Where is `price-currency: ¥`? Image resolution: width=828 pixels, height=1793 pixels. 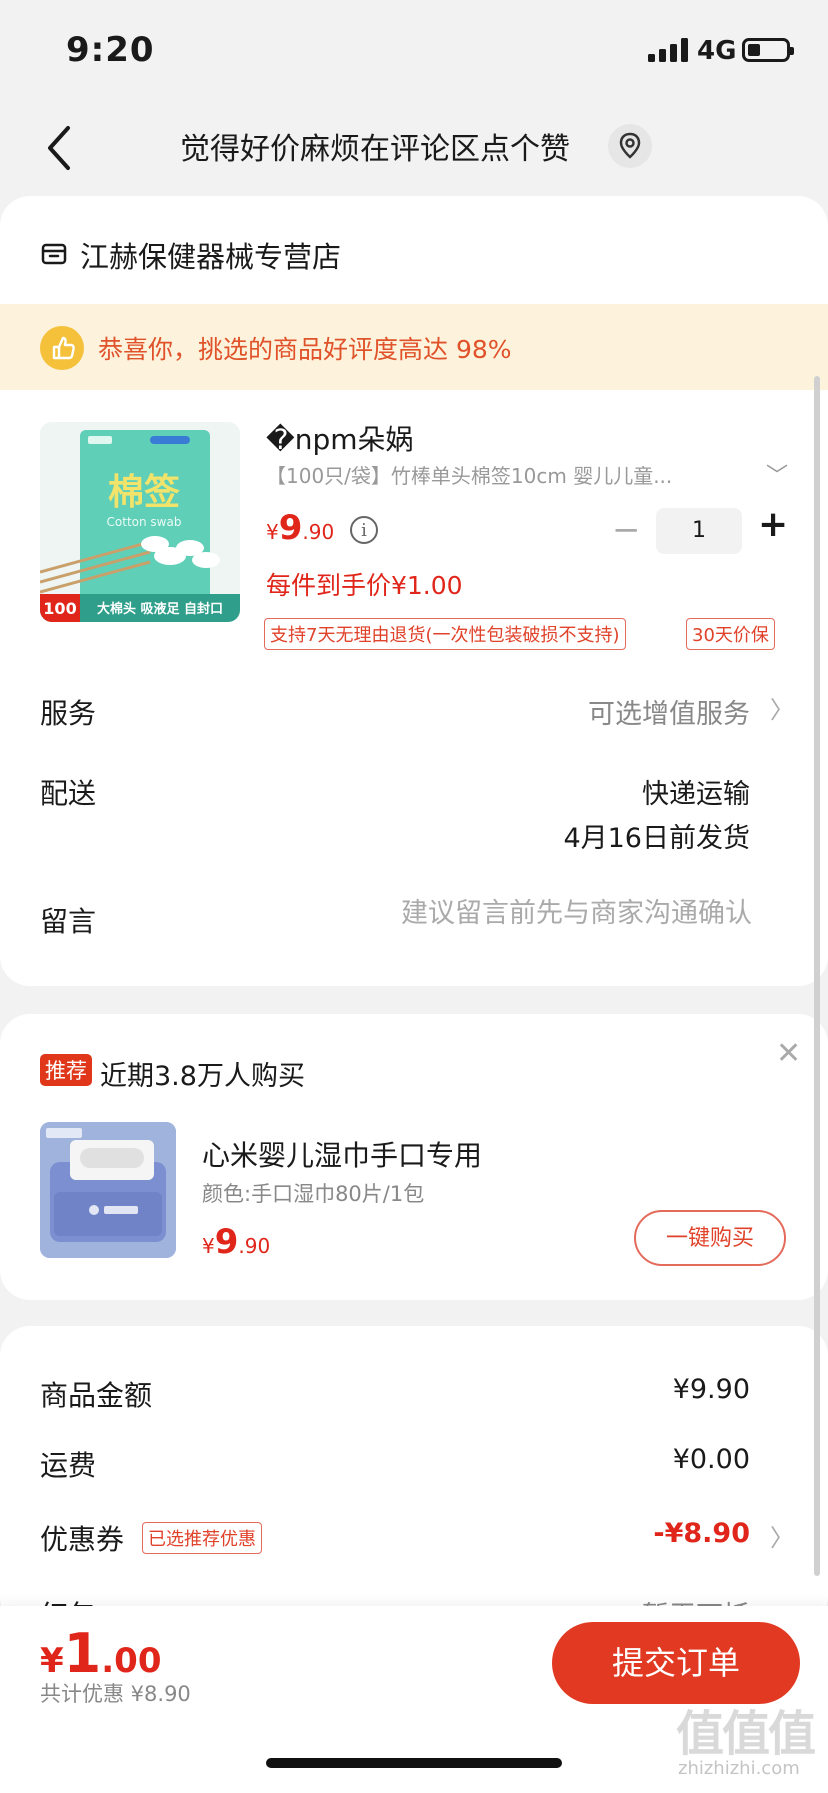
price-currency: ¥ is located at coordinates (272, 532).